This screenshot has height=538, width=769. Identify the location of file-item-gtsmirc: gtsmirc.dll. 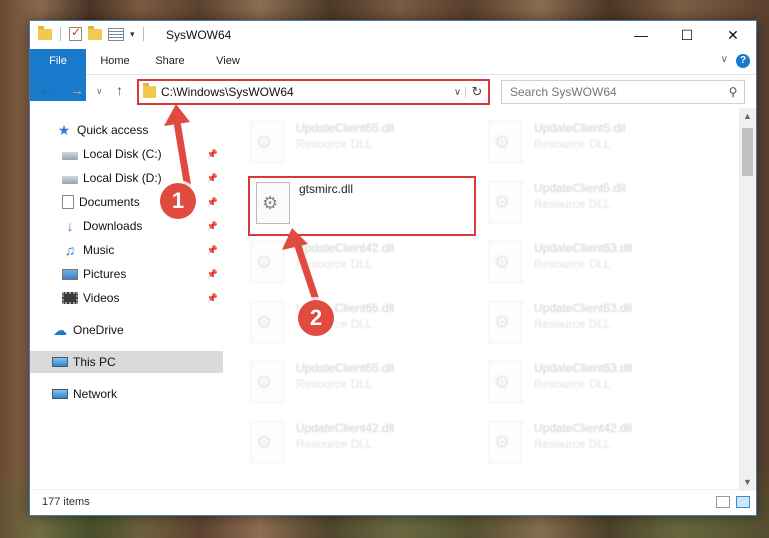
(362, 206).